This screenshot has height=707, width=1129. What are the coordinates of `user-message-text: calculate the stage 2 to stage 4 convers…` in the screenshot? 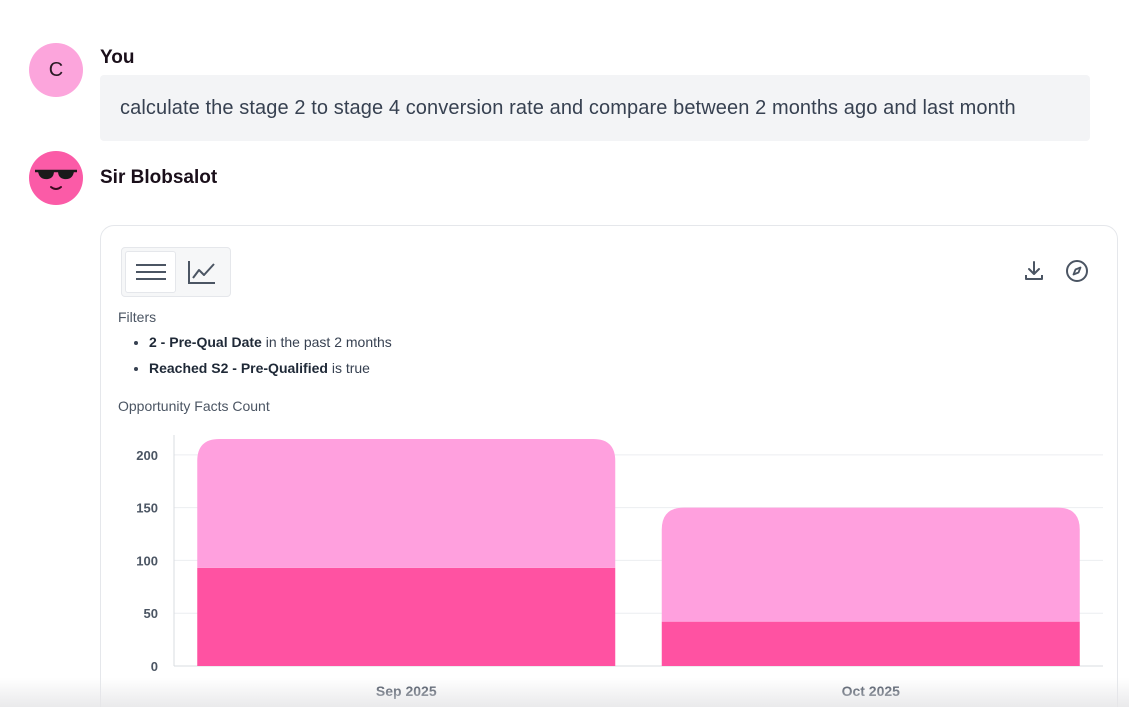 It's located at (568, 107).